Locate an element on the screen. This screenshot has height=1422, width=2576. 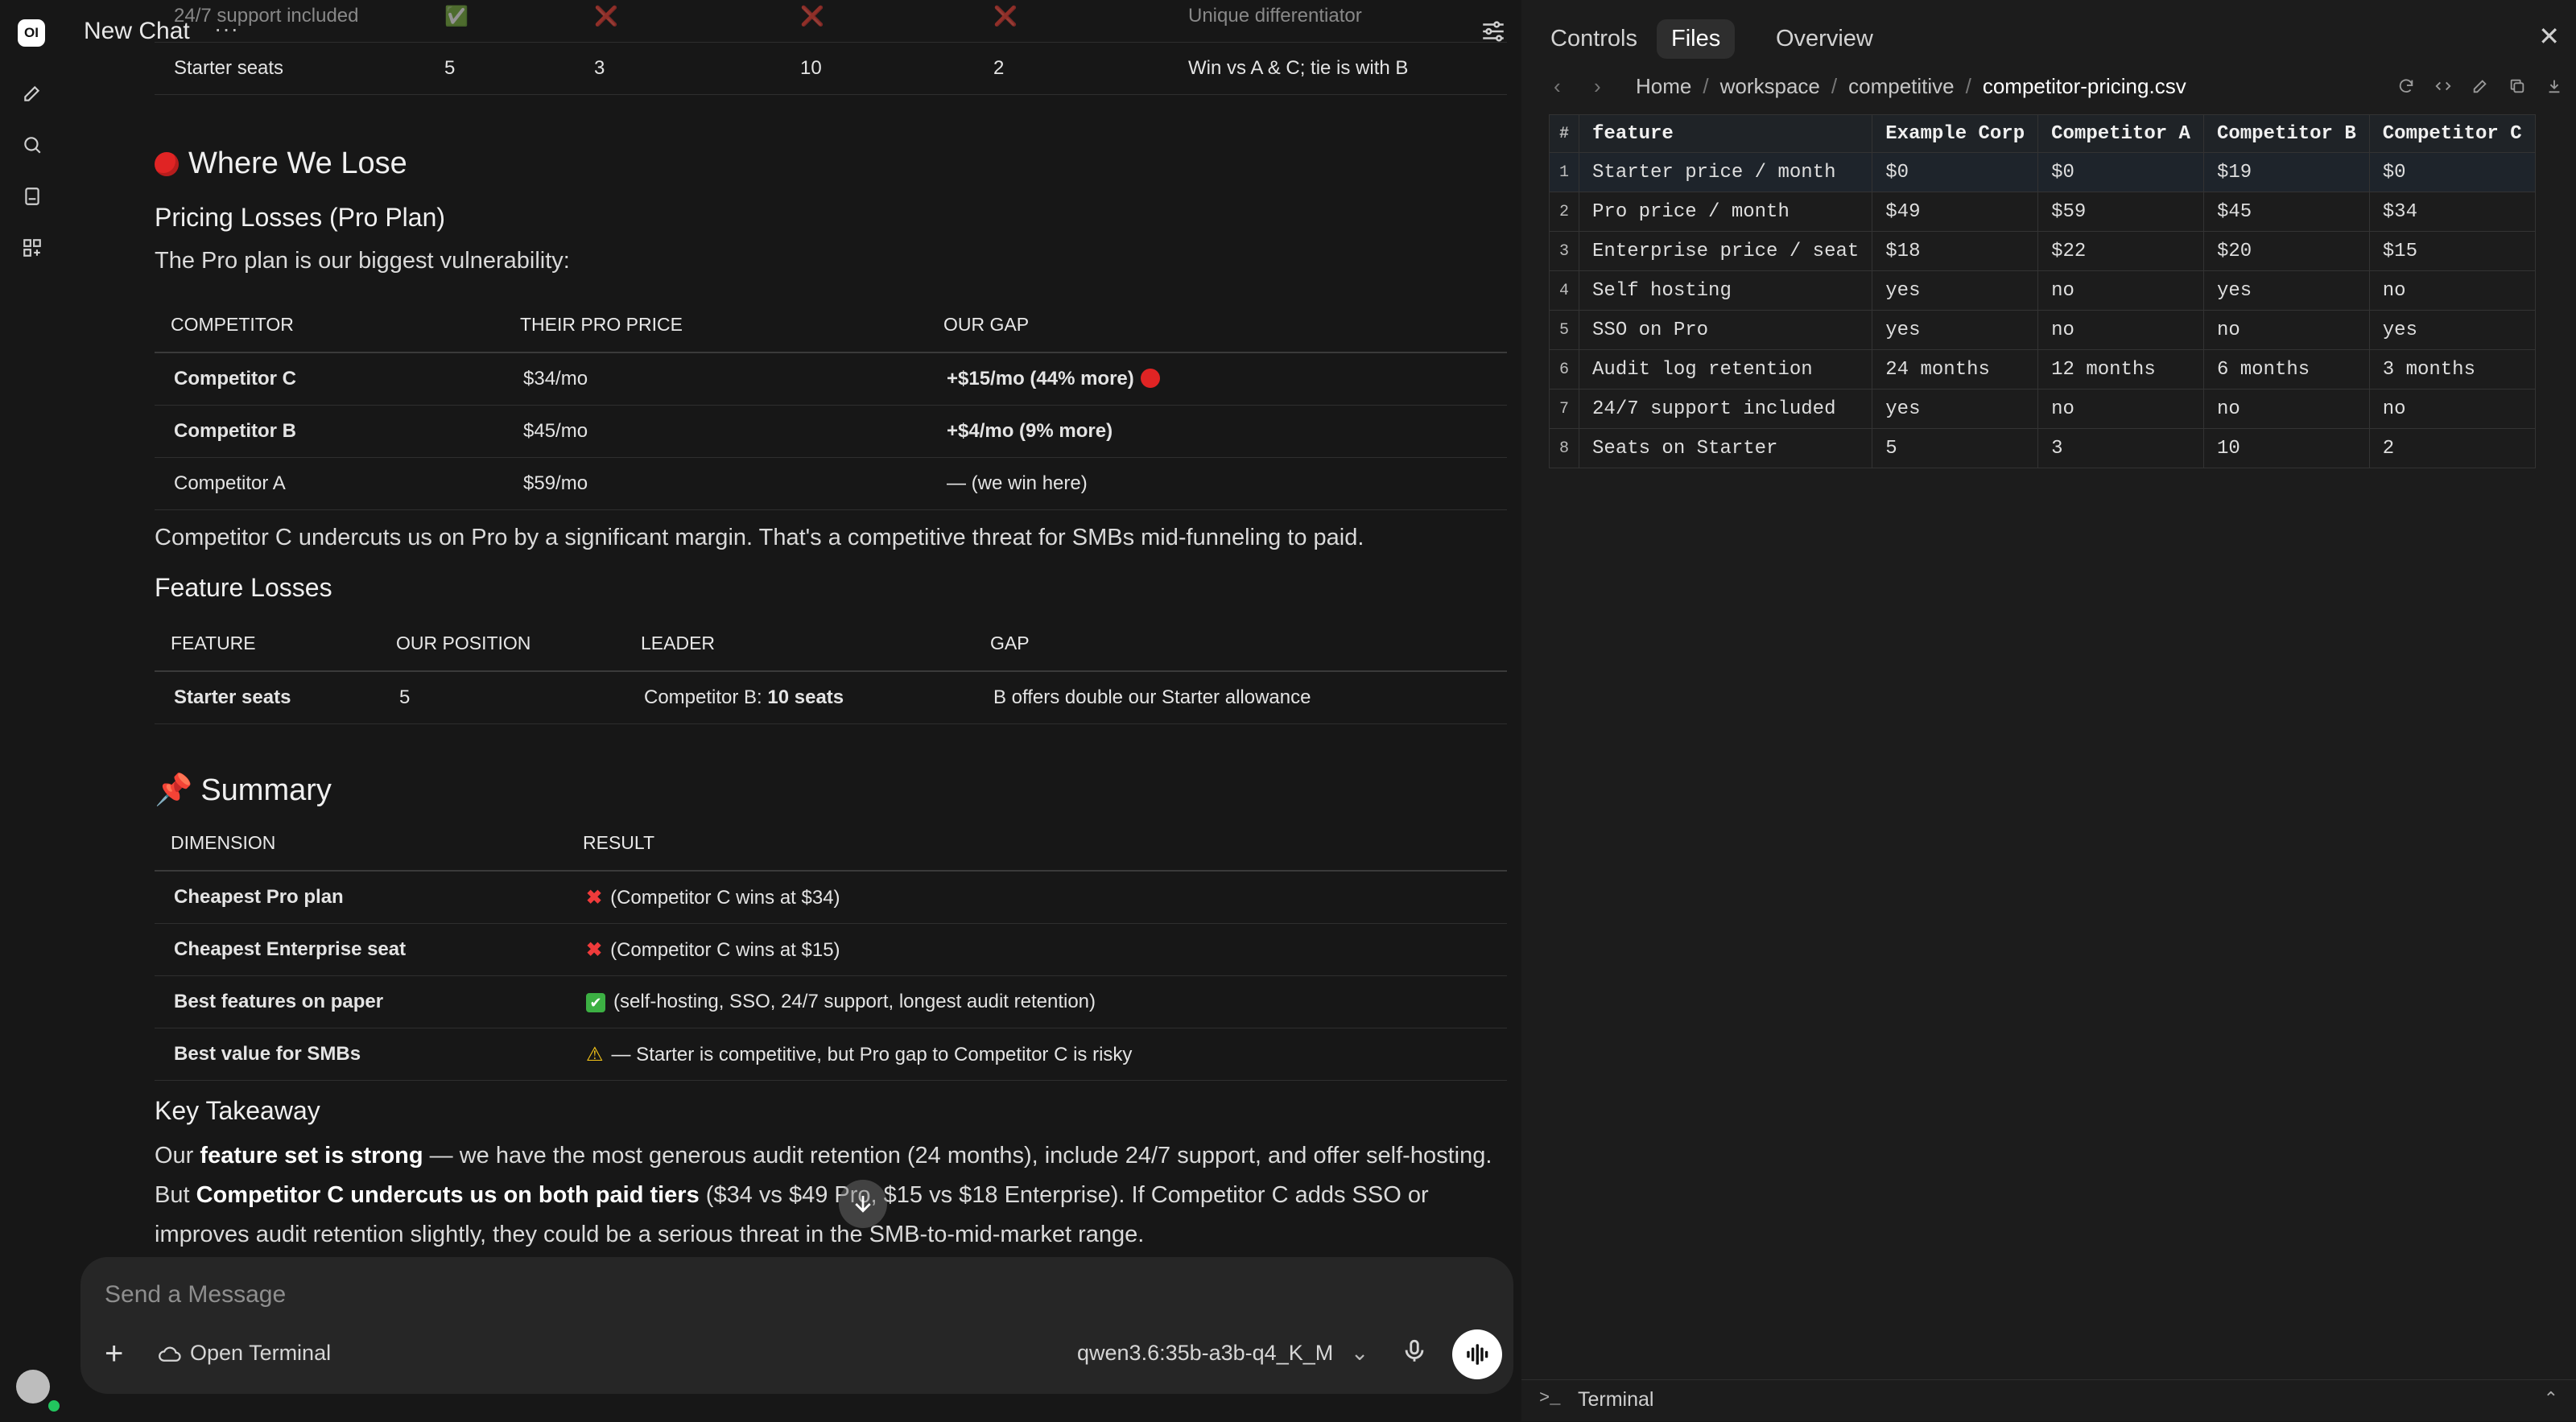
column-header: feature is located at coordinates (1726, 133).